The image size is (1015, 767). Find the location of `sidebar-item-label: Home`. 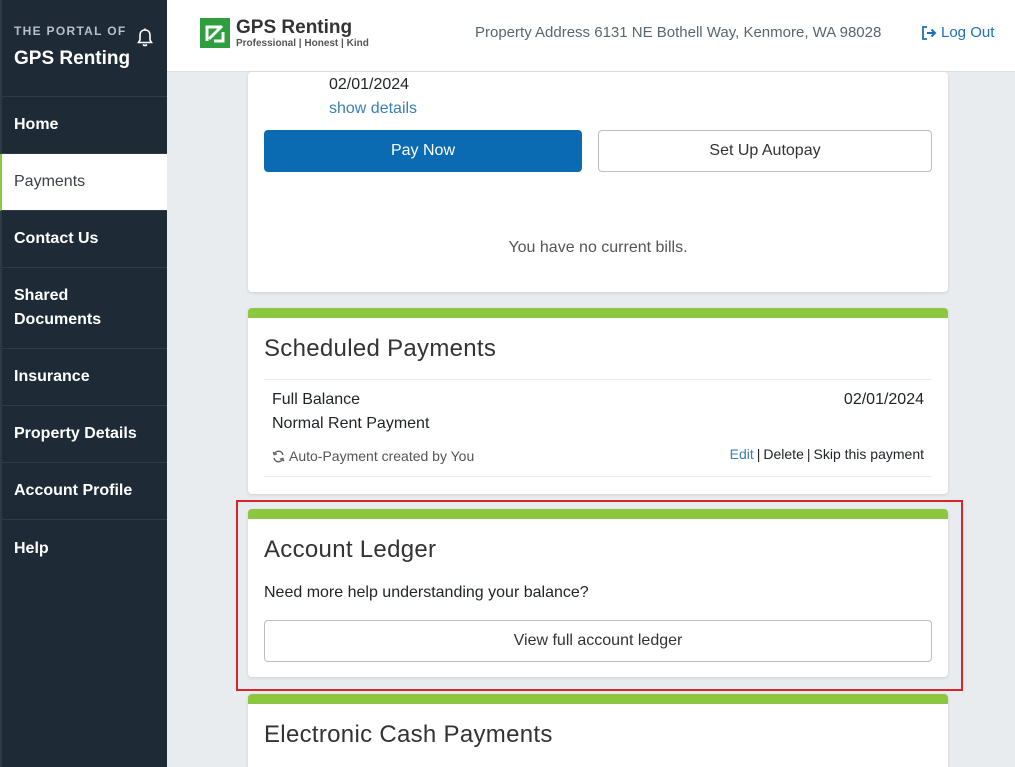

sidebar-item-label: Home is located at coordinates (36, 124).